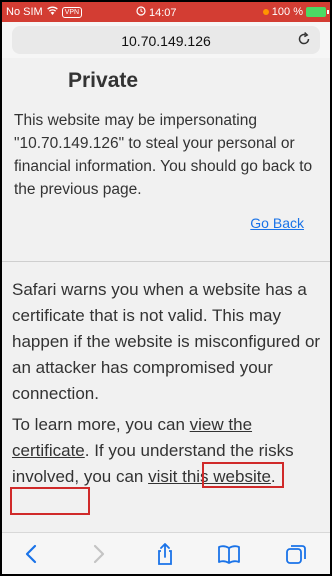 This screenshot has height=576, width=332. I want to click on go-back-link: Go Back, so click(277, 223).